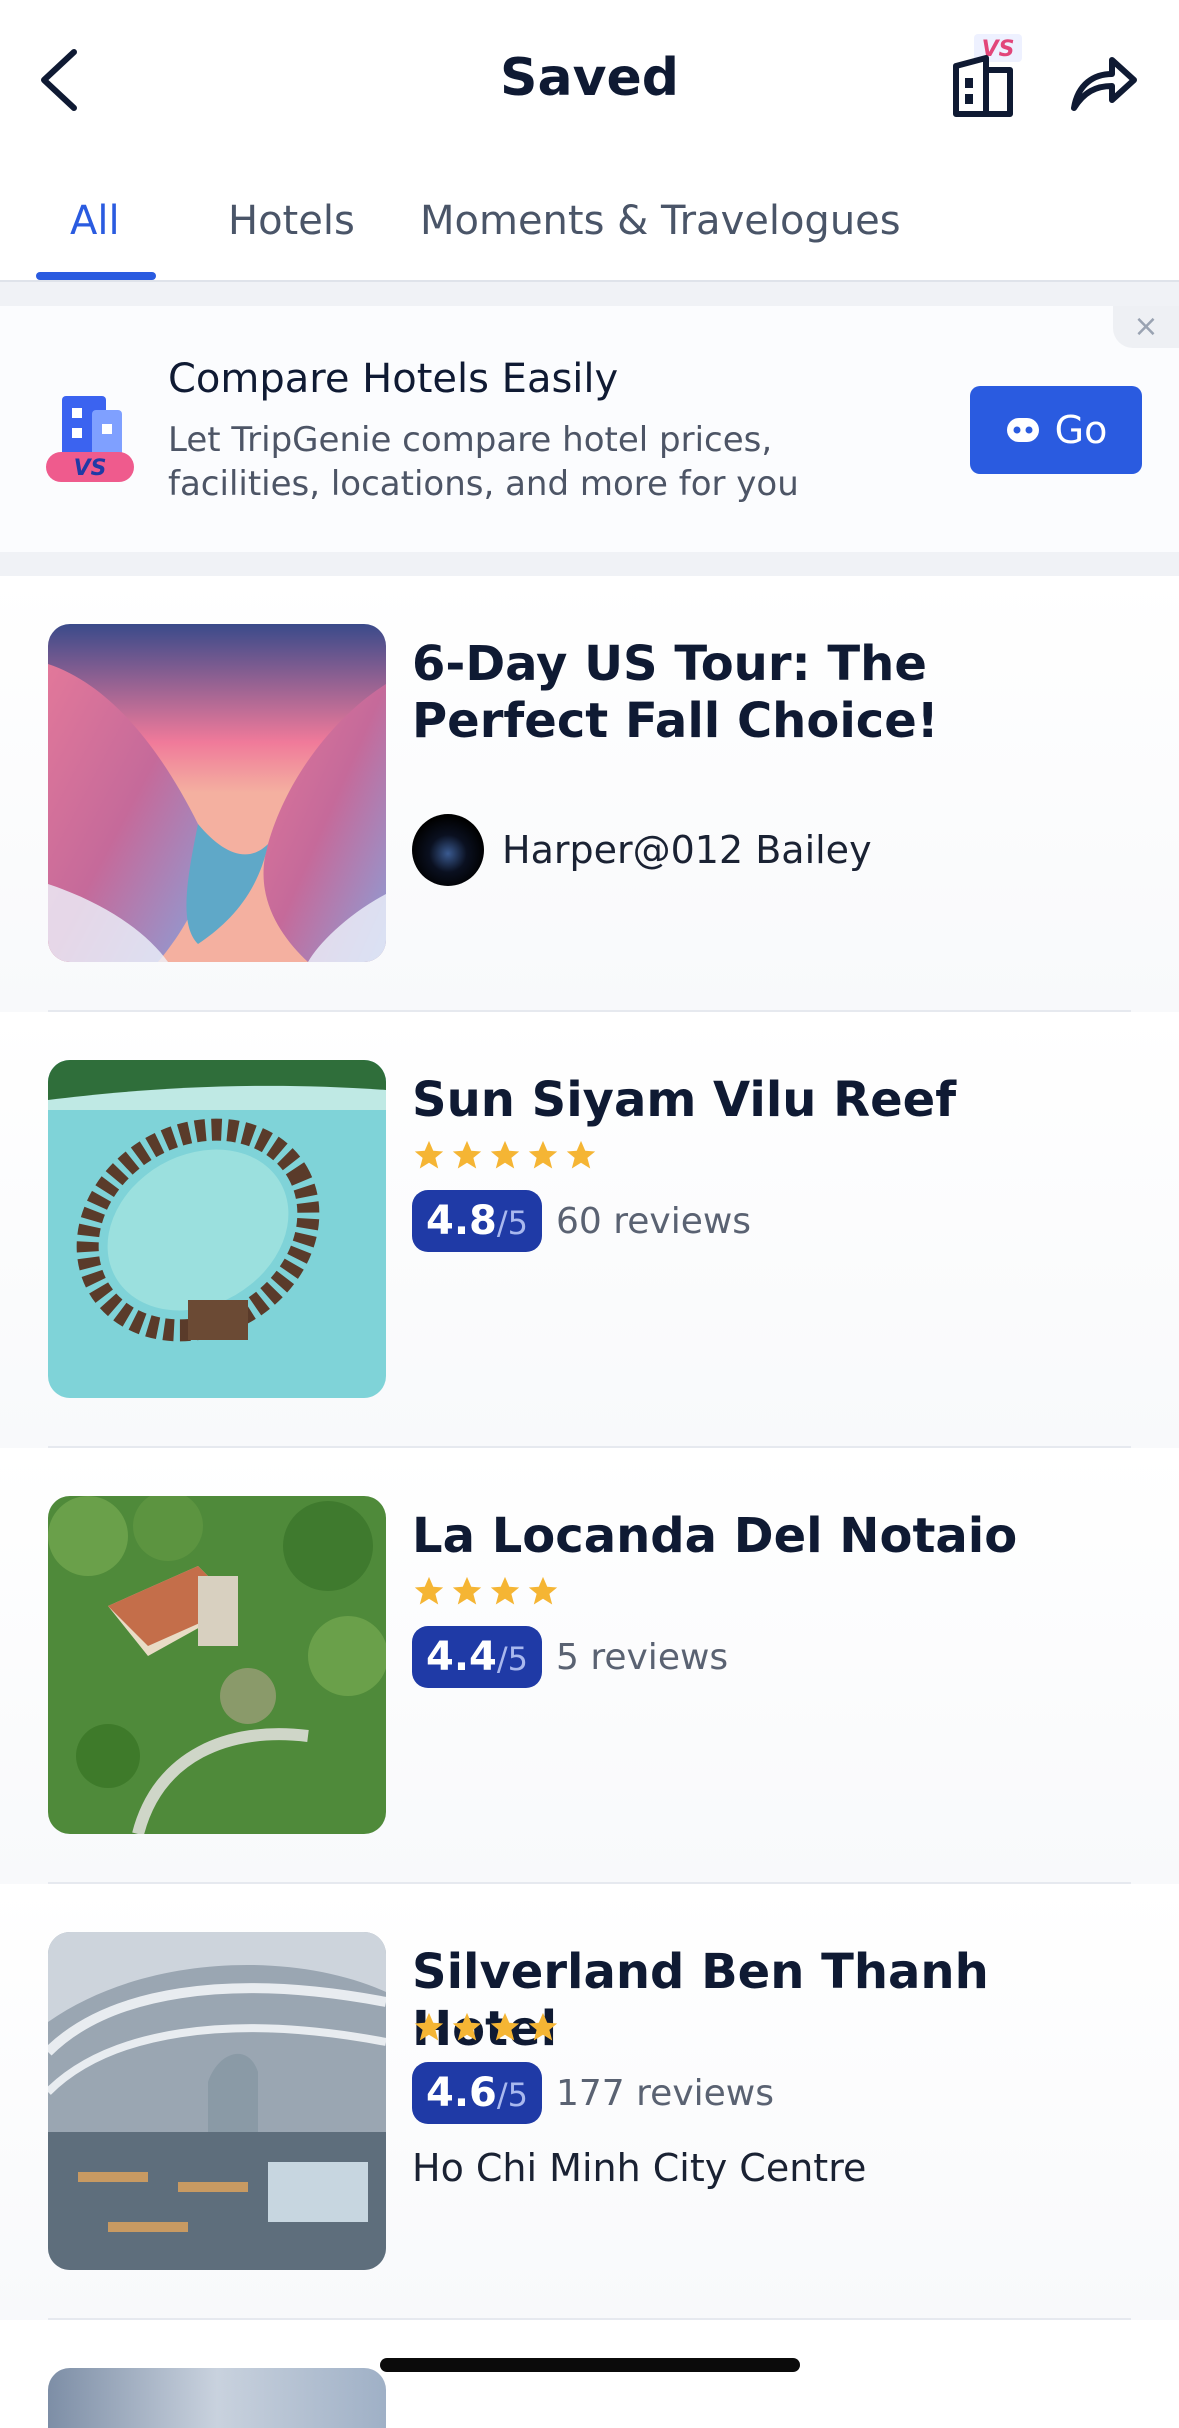 The width and height of the screenshot is (1179, 2428). Describe the element at coordinates (589, 80) in the screenshot. I see `top-bar: Saved VS` at that location.